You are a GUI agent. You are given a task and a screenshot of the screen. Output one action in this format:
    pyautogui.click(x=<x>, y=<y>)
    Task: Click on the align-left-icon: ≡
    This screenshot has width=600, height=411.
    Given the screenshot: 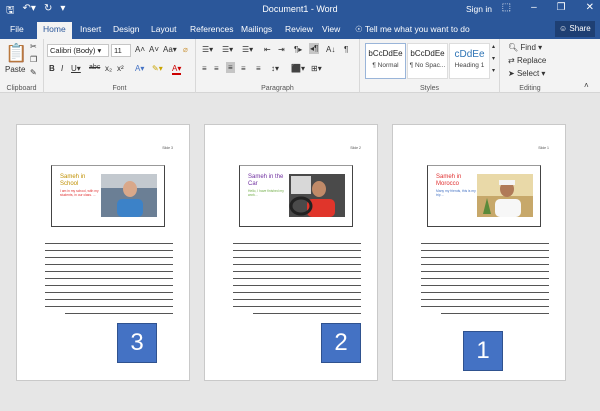 What is the action you would take?
    pyautogui.click(x=204, y=68)
    